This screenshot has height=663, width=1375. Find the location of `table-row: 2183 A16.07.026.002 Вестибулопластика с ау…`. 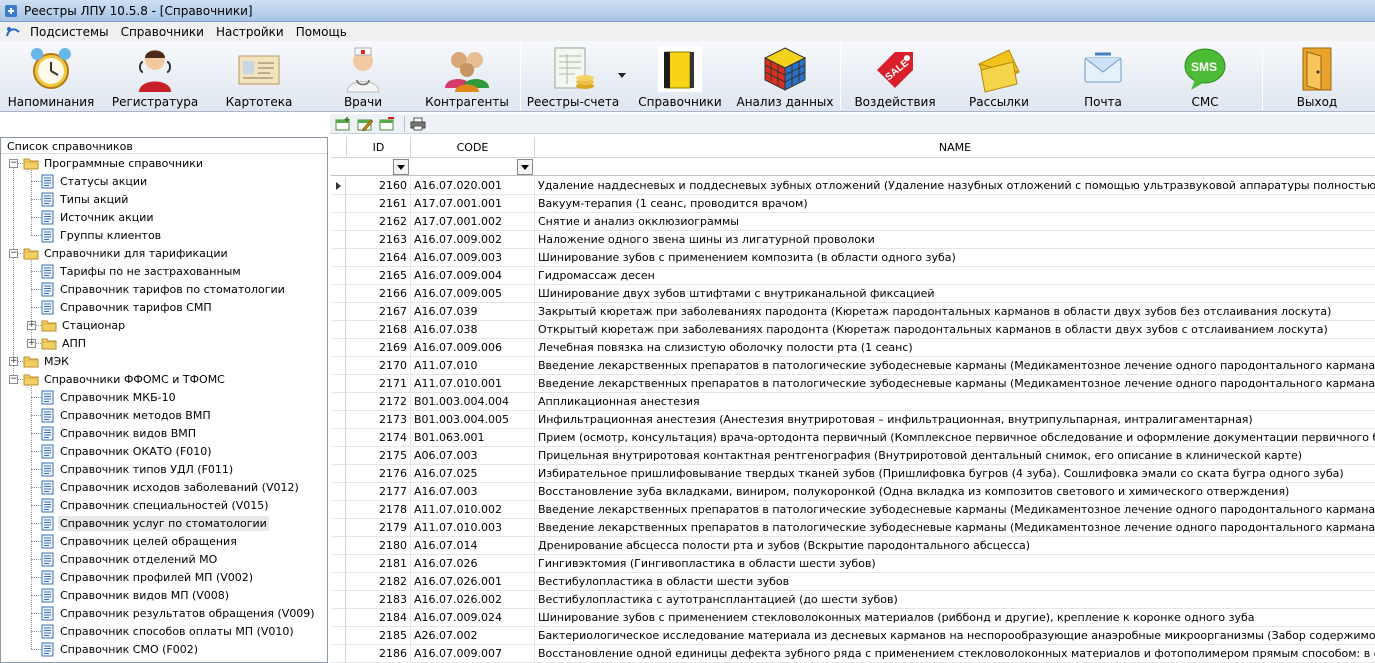

table-row: 2183 A16.07.026.002 Вестибулопластика с ау… is located at coordinates (853, 600).